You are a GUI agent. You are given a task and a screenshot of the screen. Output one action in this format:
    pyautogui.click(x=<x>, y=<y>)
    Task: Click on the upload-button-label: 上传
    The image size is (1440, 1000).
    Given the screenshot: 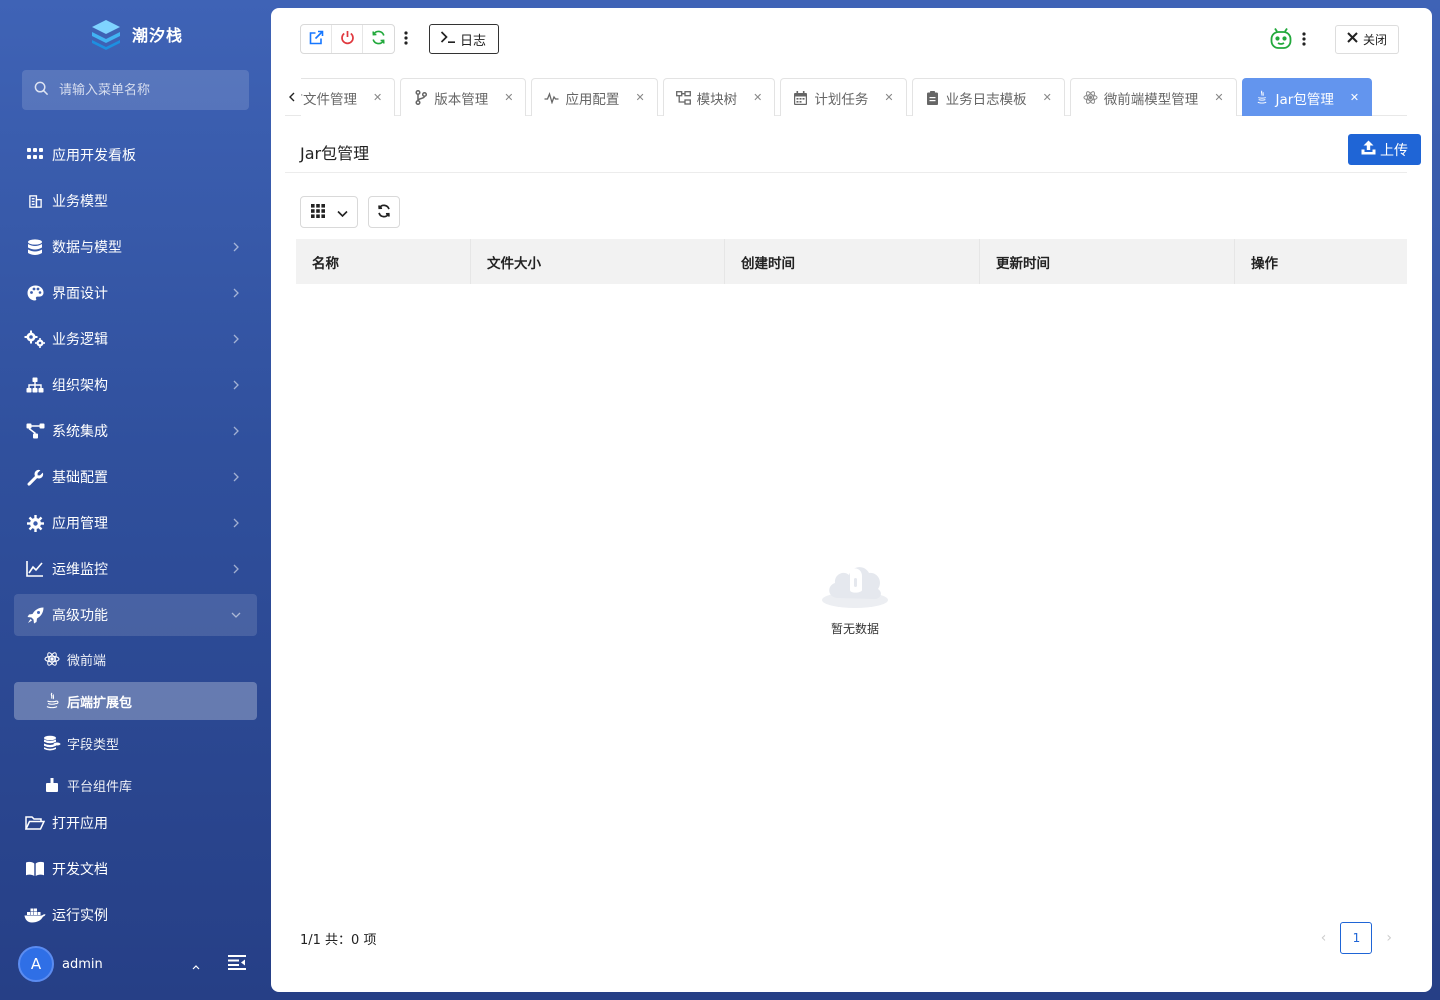 What is the action you would take?
    pyautogui.click(x=1394, y=150)
    